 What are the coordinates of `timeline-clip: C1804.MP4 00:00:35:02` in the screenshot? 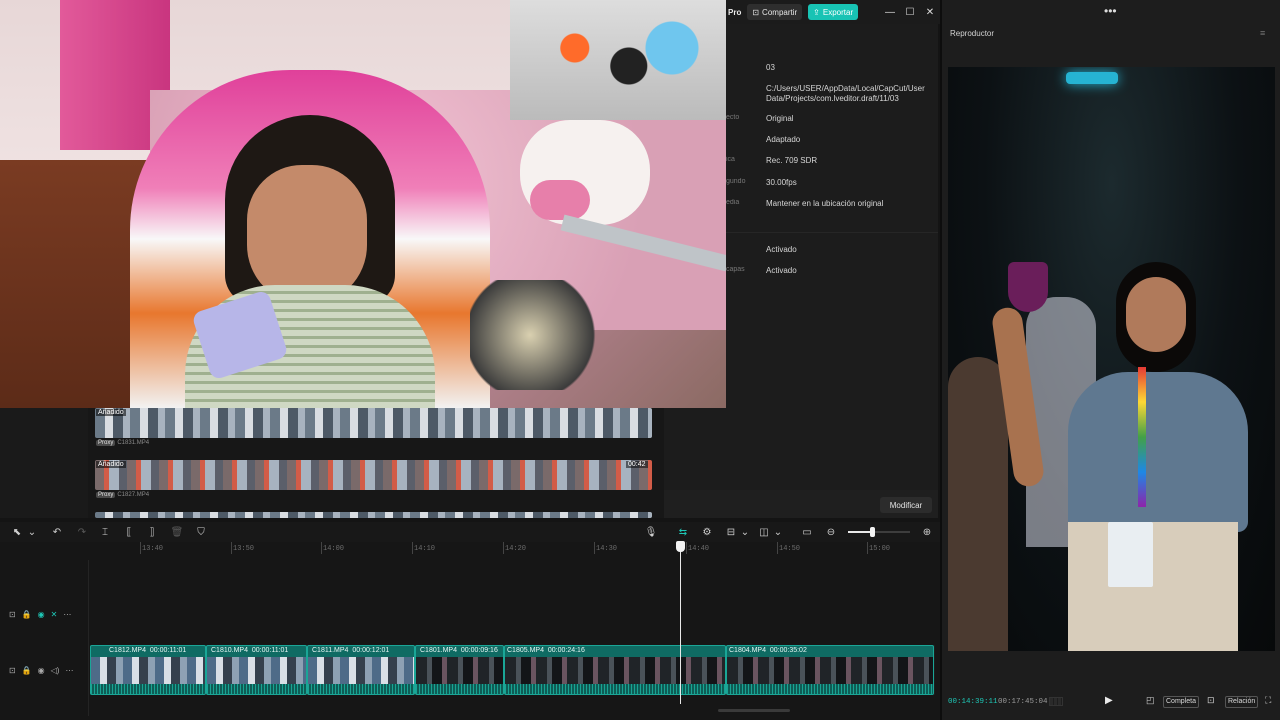 It's located at (830, 670).